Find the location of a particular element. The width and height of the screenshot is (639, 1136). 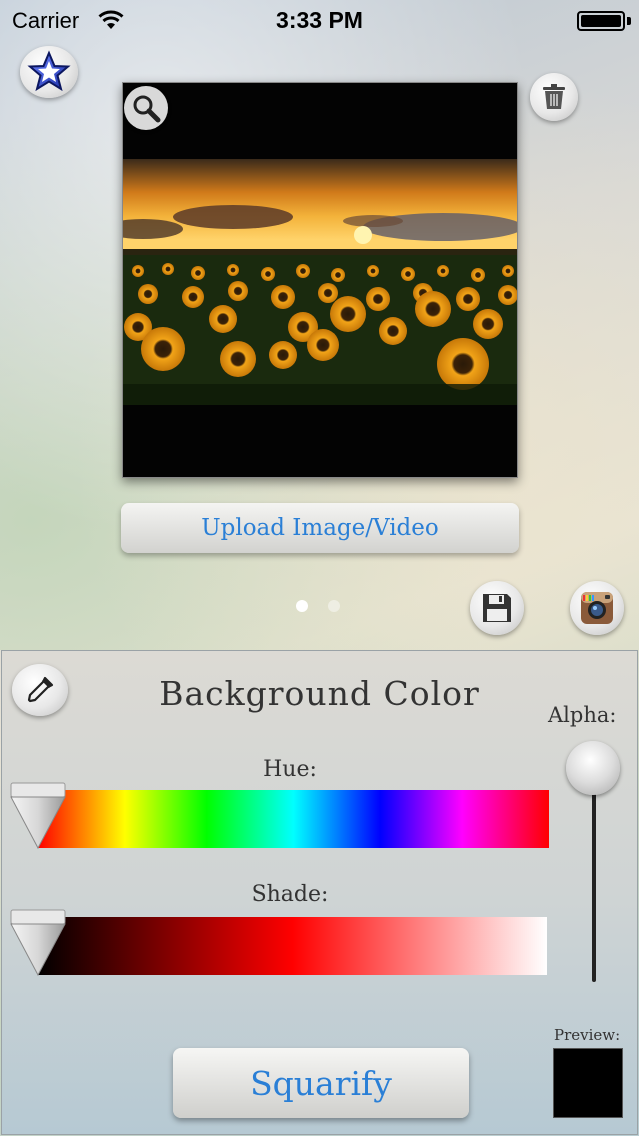

squarify-button: Squarify is located at coordinates (321, 1083).